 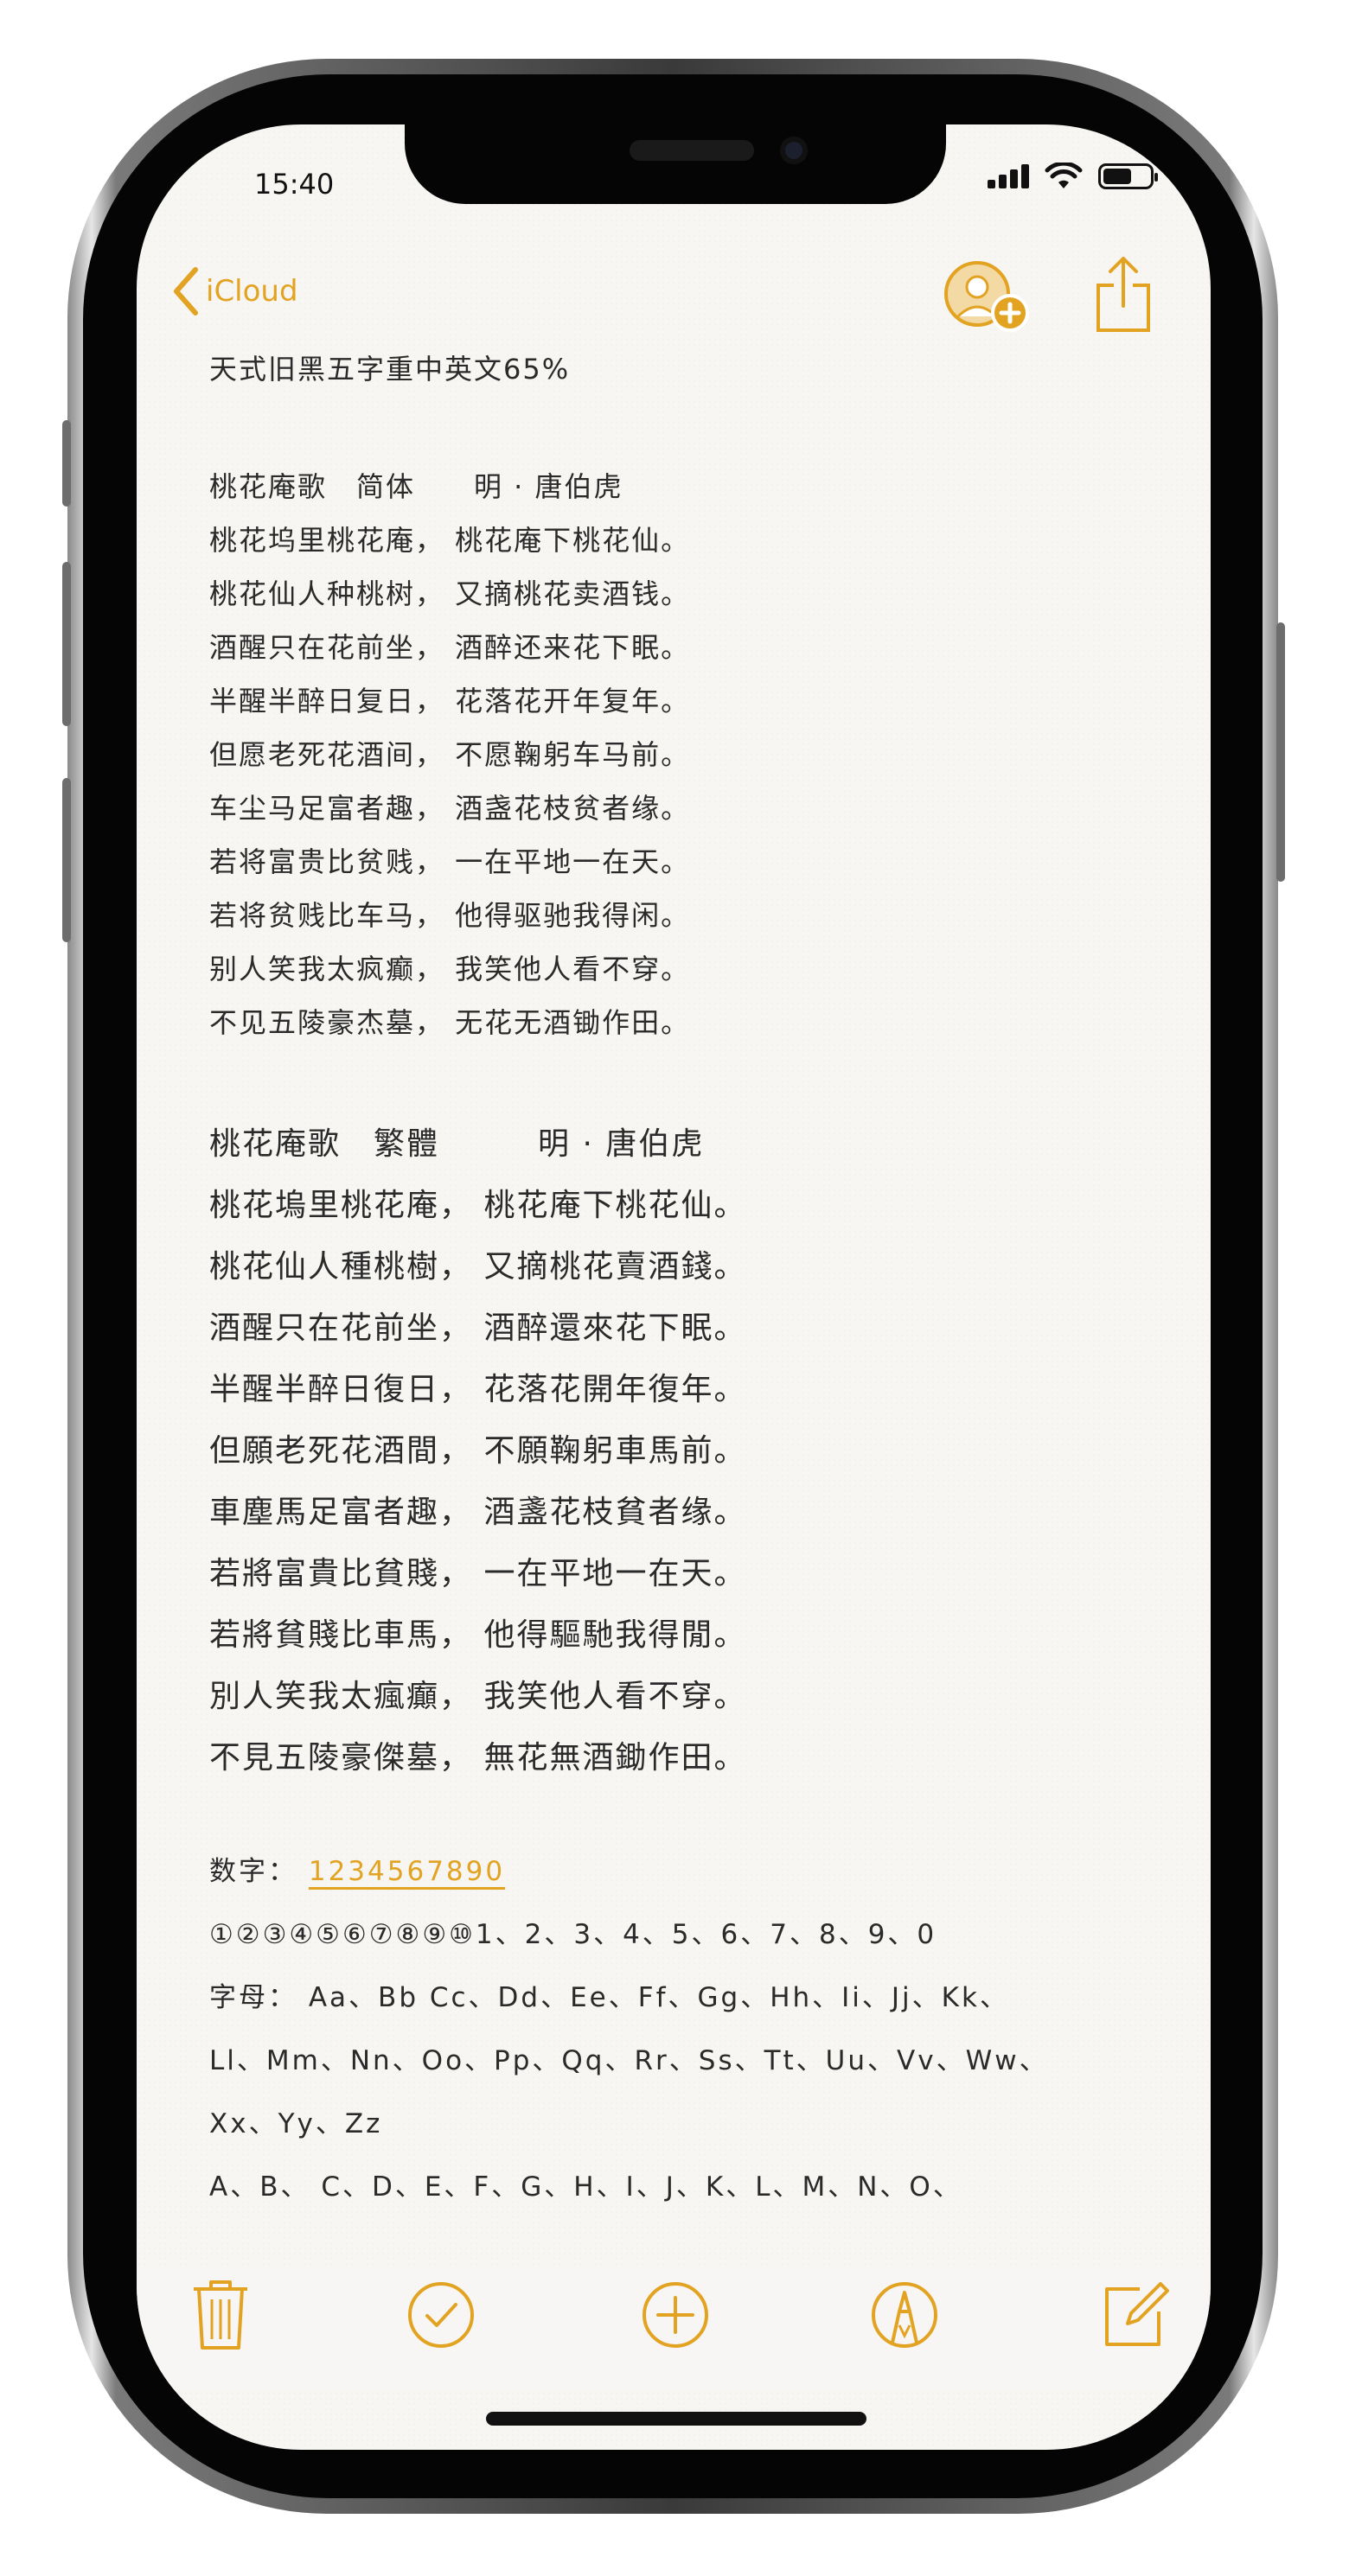 I want to click on cellular-signal-icon, so click(x=1008, y=176).